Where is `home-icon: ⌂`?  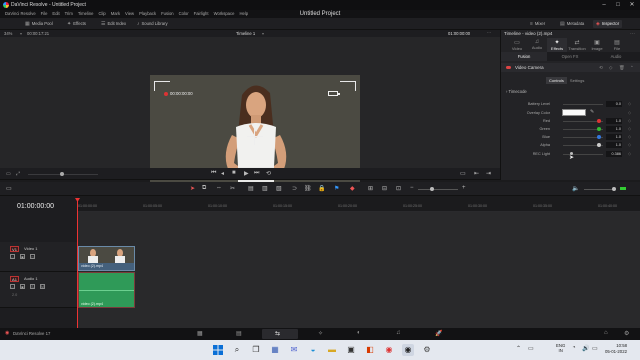 home-icon: ⌂ is located at coordinates (606, 333).